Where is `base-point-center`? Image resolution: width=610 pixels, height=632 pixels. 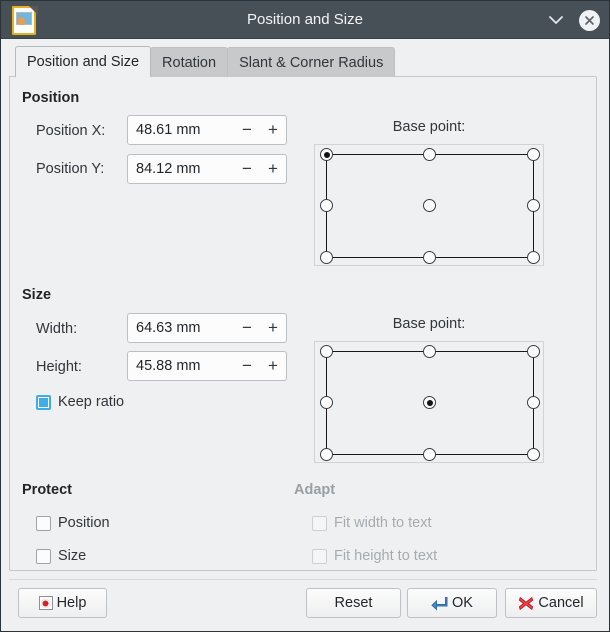
base-point-center is located at coordinates (429, 205).